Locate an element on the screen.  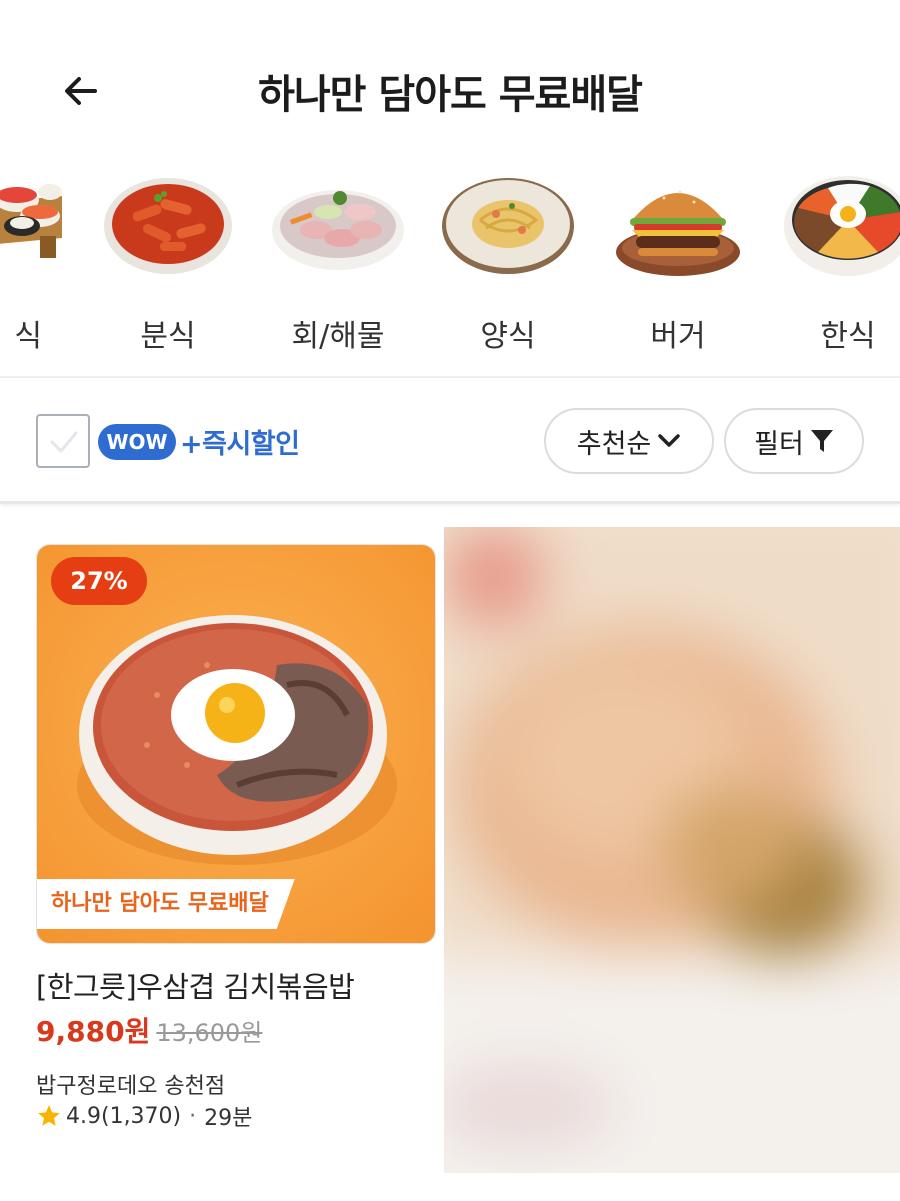
product-image: 27% 하나만 담아도 무료배달 is located at coordinates (236, 744).